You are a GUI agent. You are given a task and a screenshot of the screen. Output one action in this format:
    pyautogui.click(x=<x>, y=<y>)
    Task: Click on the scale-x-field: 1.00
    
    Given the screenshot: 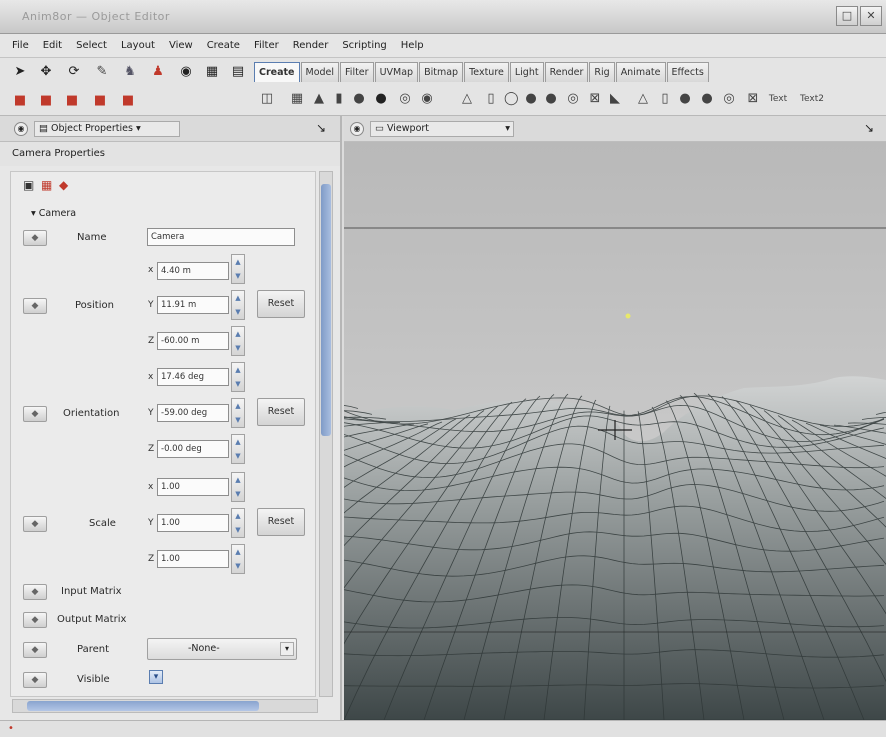 What is the action you would take?
    pyautogui.click(x=193, y=487)
    